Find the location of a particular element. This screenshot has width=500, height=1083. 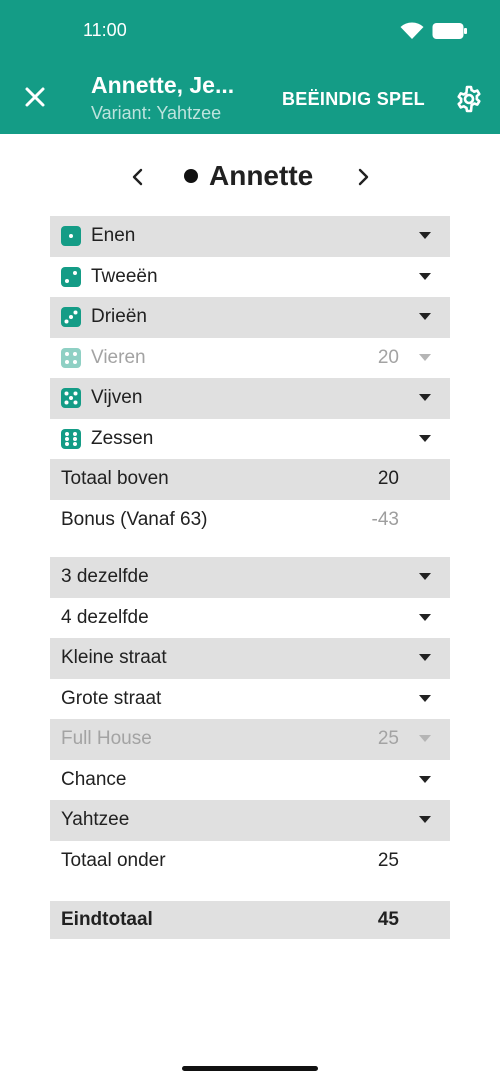

battery-icon is located at coordinates (449, 31).